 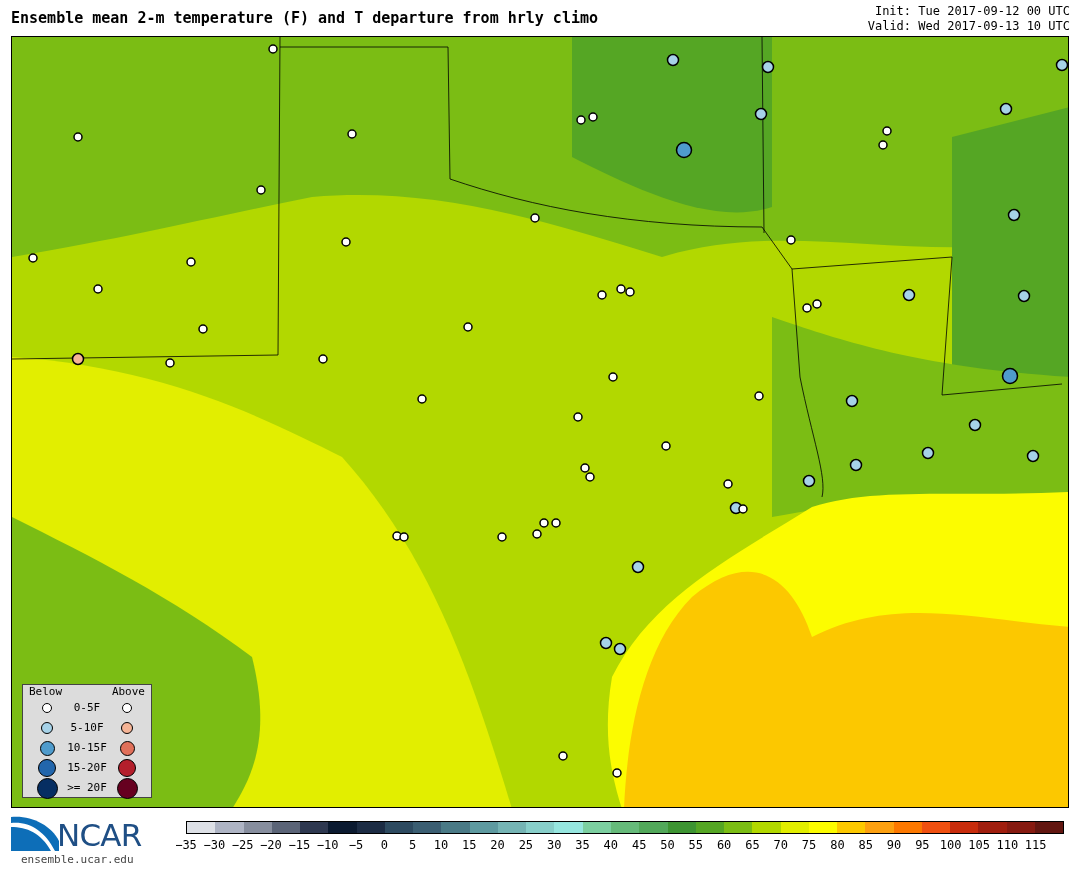 What do you see at coordinates (837, 845) in the screenshot?
I see `colorbar-label: 80` at bounding box center [837, 845].